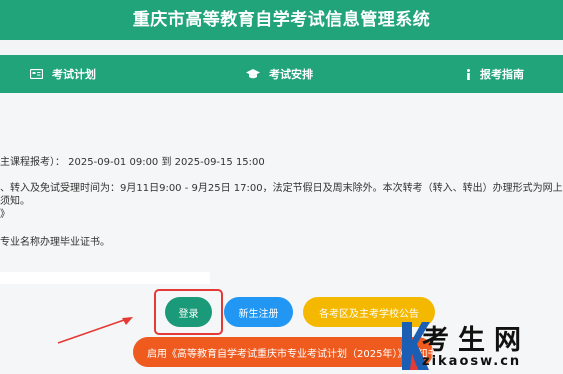 This screenshot has height=374, width=563. What do you see at coordinates (476, 340) in the screenshot?
I see `watermark-text: 考生网` at bounding box center [476, 340].